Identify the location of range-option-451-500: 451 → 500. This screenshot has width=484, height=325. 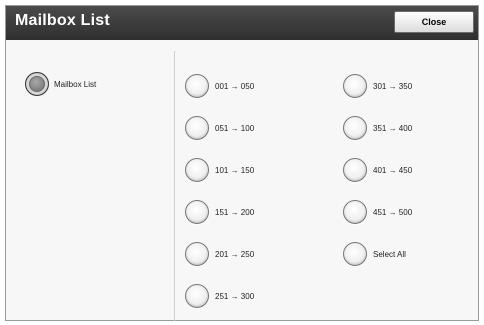
(377, 212).